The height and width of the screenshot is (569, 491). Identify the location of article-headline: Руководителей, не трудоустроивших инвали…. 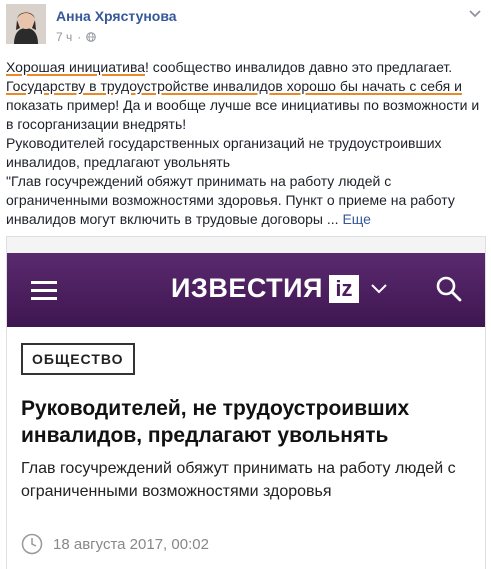
(246, 422).